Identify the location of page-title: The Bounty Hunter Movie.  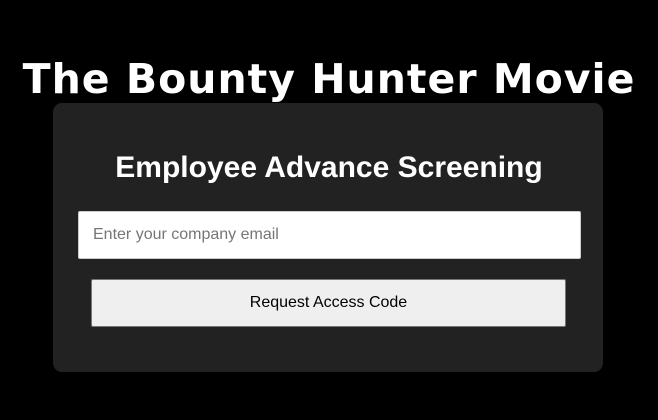
(329, 79).